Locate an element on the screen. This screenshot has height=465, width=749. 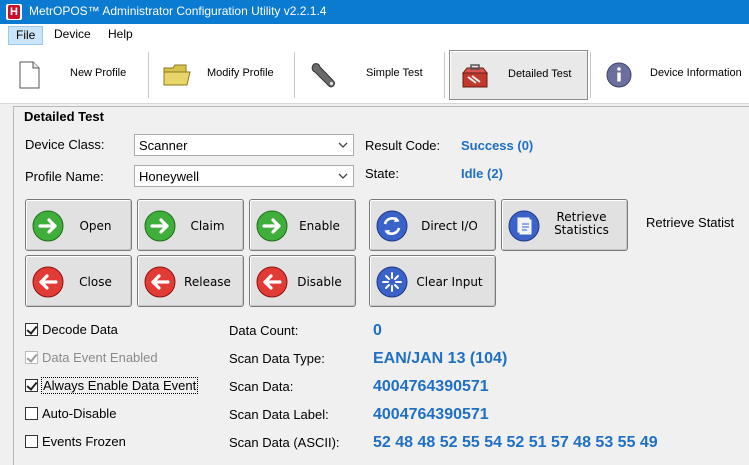
data-count-value: 0 is located at coordinates (377, 330).